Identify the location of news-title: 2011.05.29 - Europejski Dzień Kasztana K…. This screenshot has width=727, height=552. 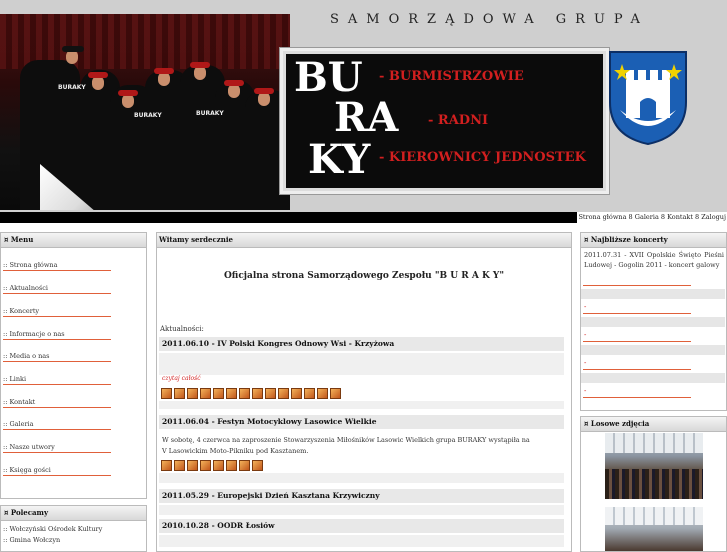
(361, 496).